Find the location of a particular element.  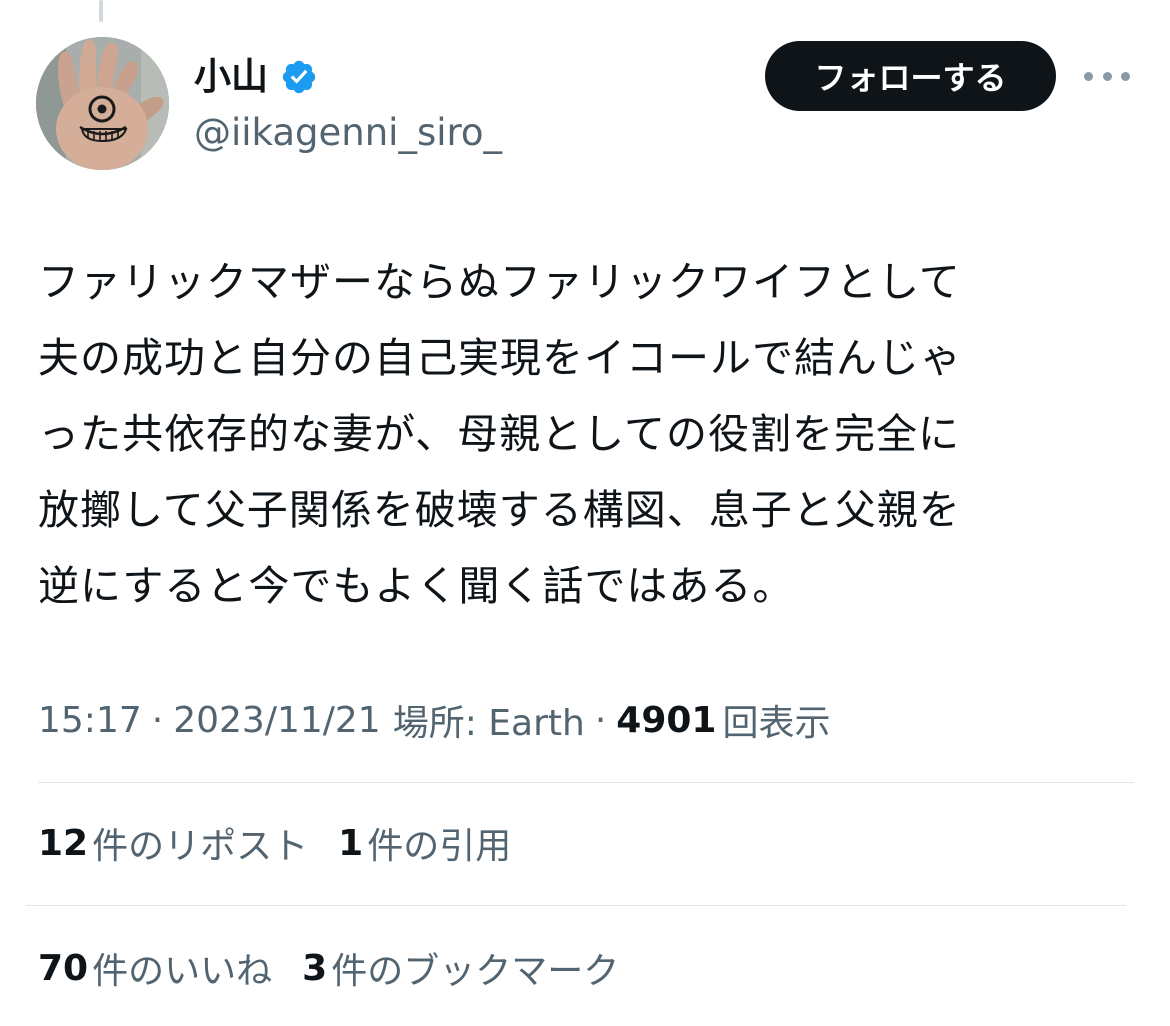

display-name: 小山 is located at coordinates (231, 77).